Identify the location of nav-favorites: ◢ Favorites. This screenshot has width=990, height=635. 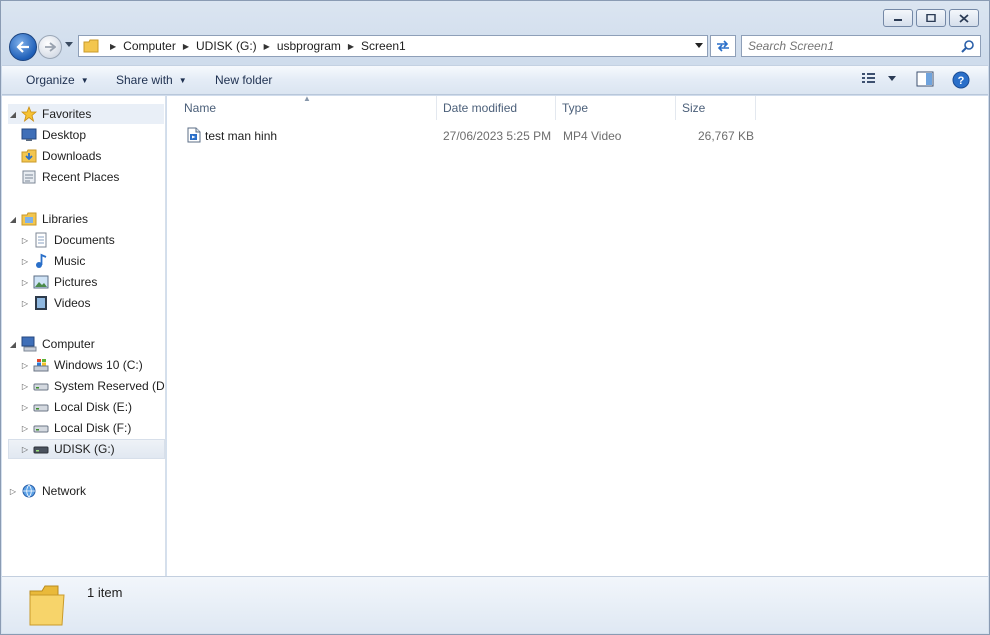
(86, 114).